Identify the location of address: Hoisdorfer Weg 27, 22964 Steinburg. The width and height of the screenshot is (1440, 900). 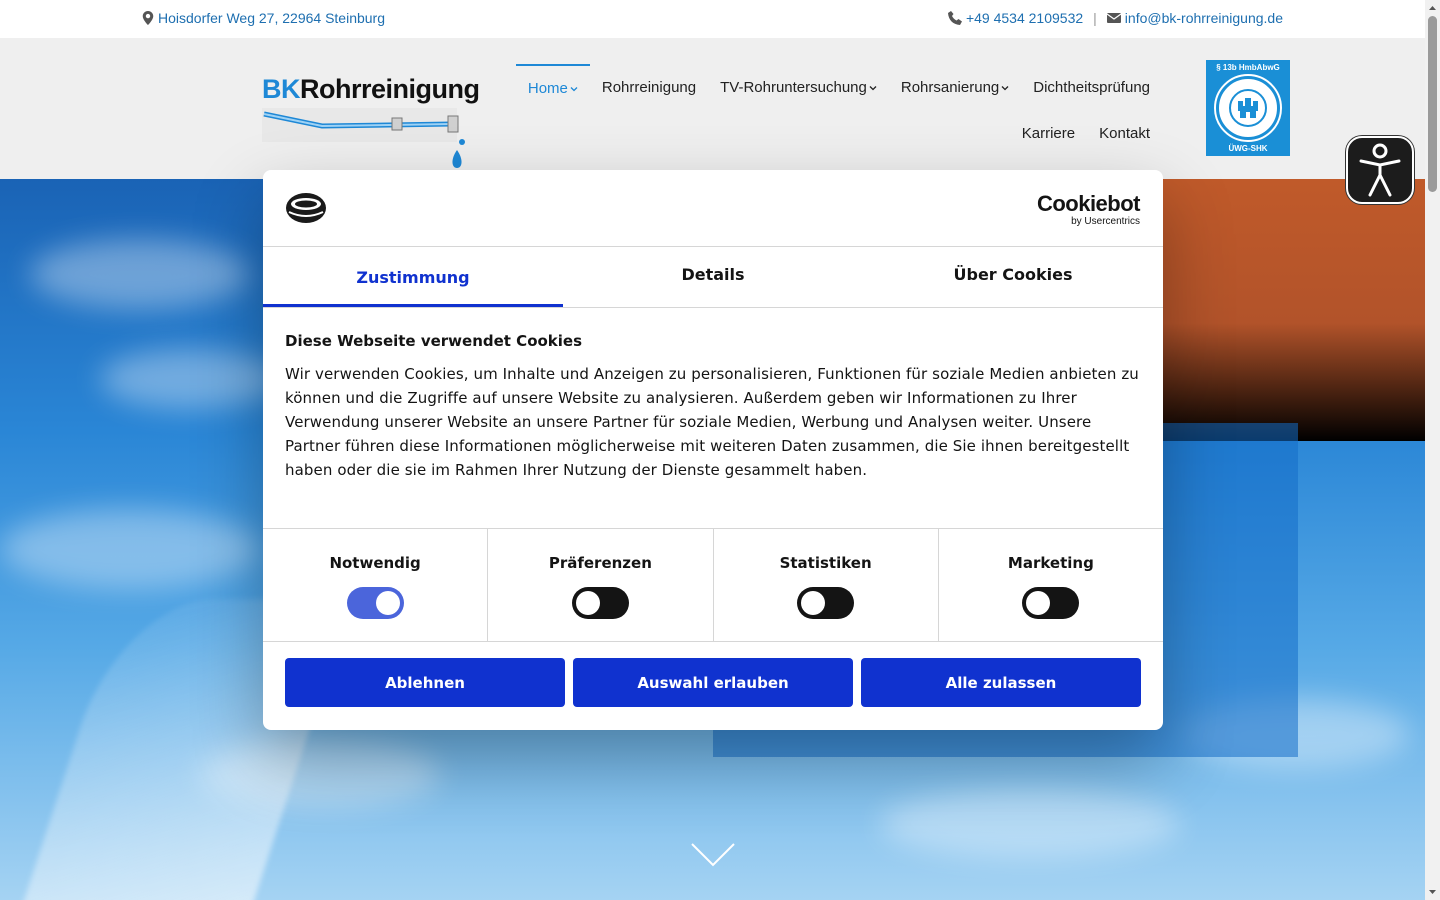
(263, 18).